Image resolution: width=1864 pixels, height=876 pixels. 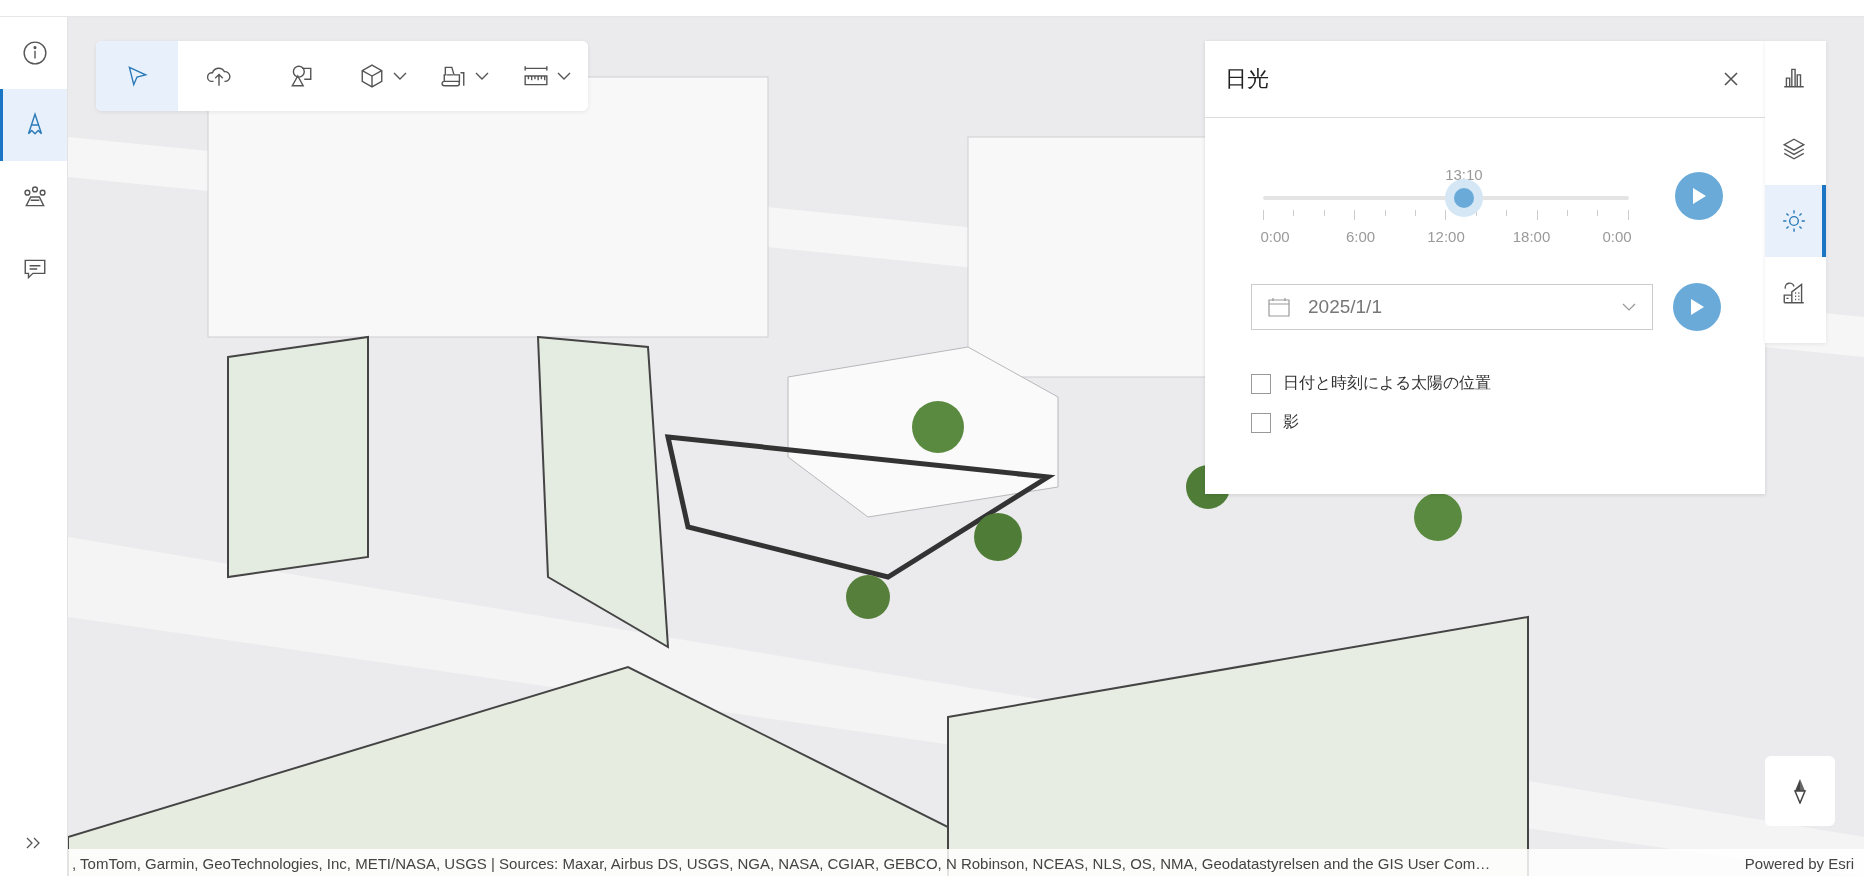 What do you see at coordinates (1360, 236) in the screenshot?
I see `tick-label: 6:00` at bounding box center [1360, 236].